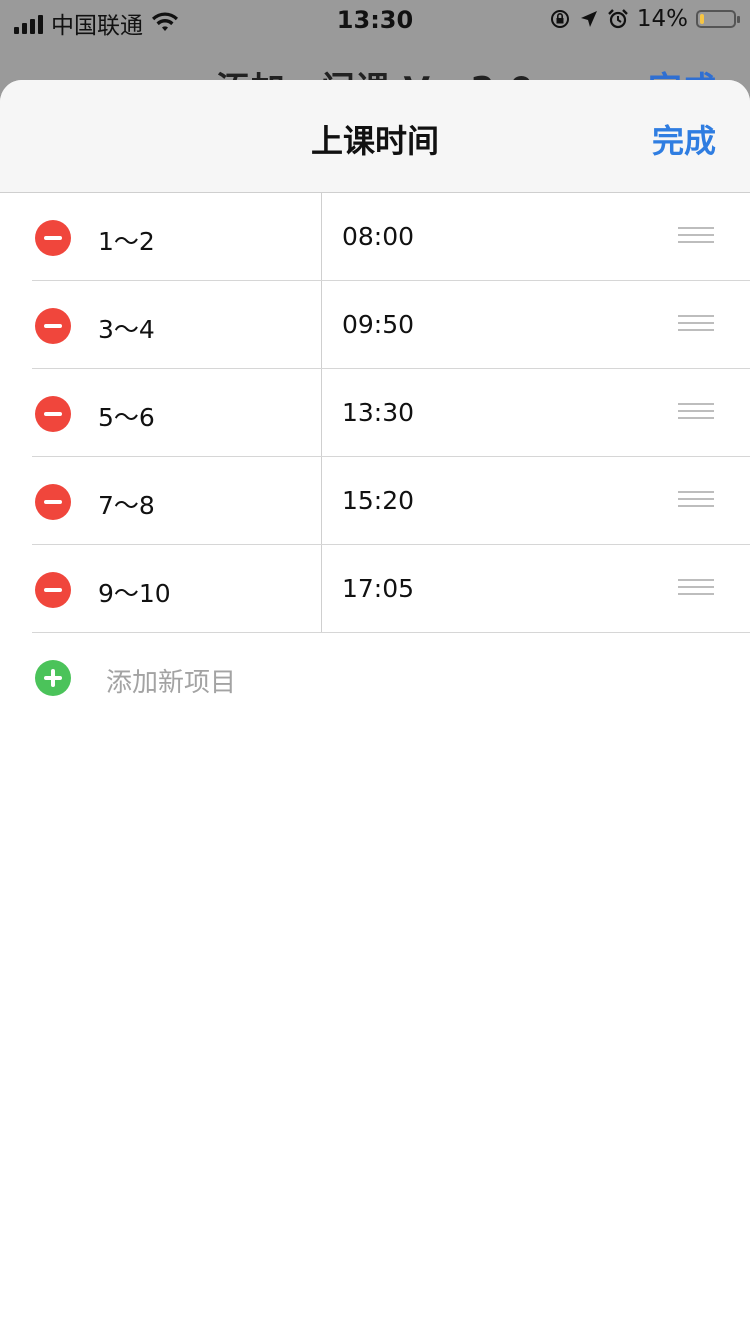 The image size is (750, 1334). I want to click on start-time-value: 13:30, so click(378, 412).